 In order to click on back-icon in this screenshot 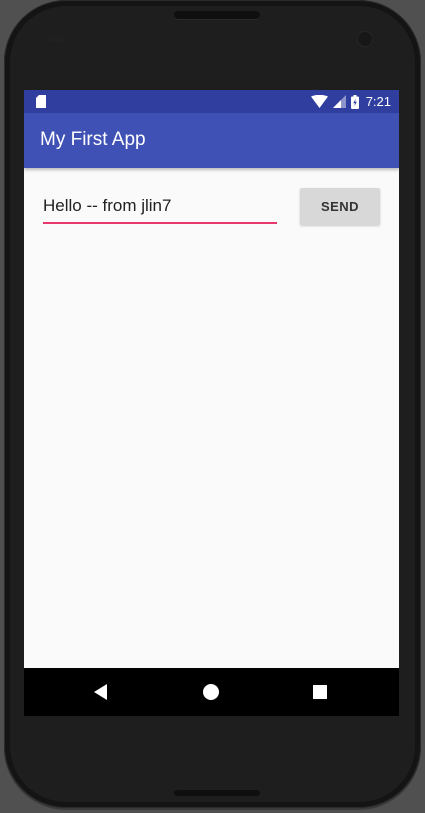, I will do `click(100, 692)`.